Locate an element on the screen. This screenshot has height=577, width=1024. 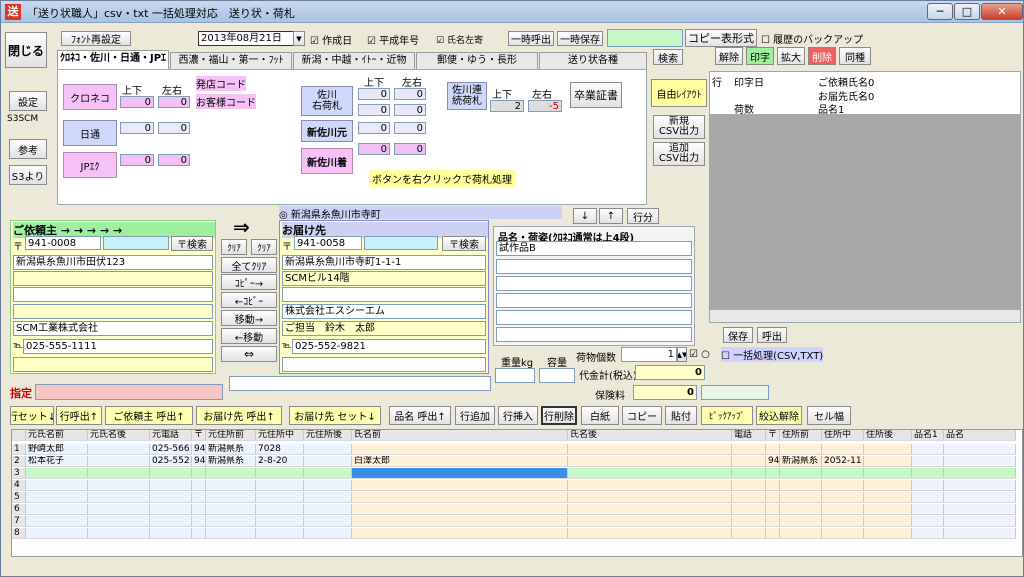
grid-header-cell: 元住所後 is located at coordinates (328, 435).